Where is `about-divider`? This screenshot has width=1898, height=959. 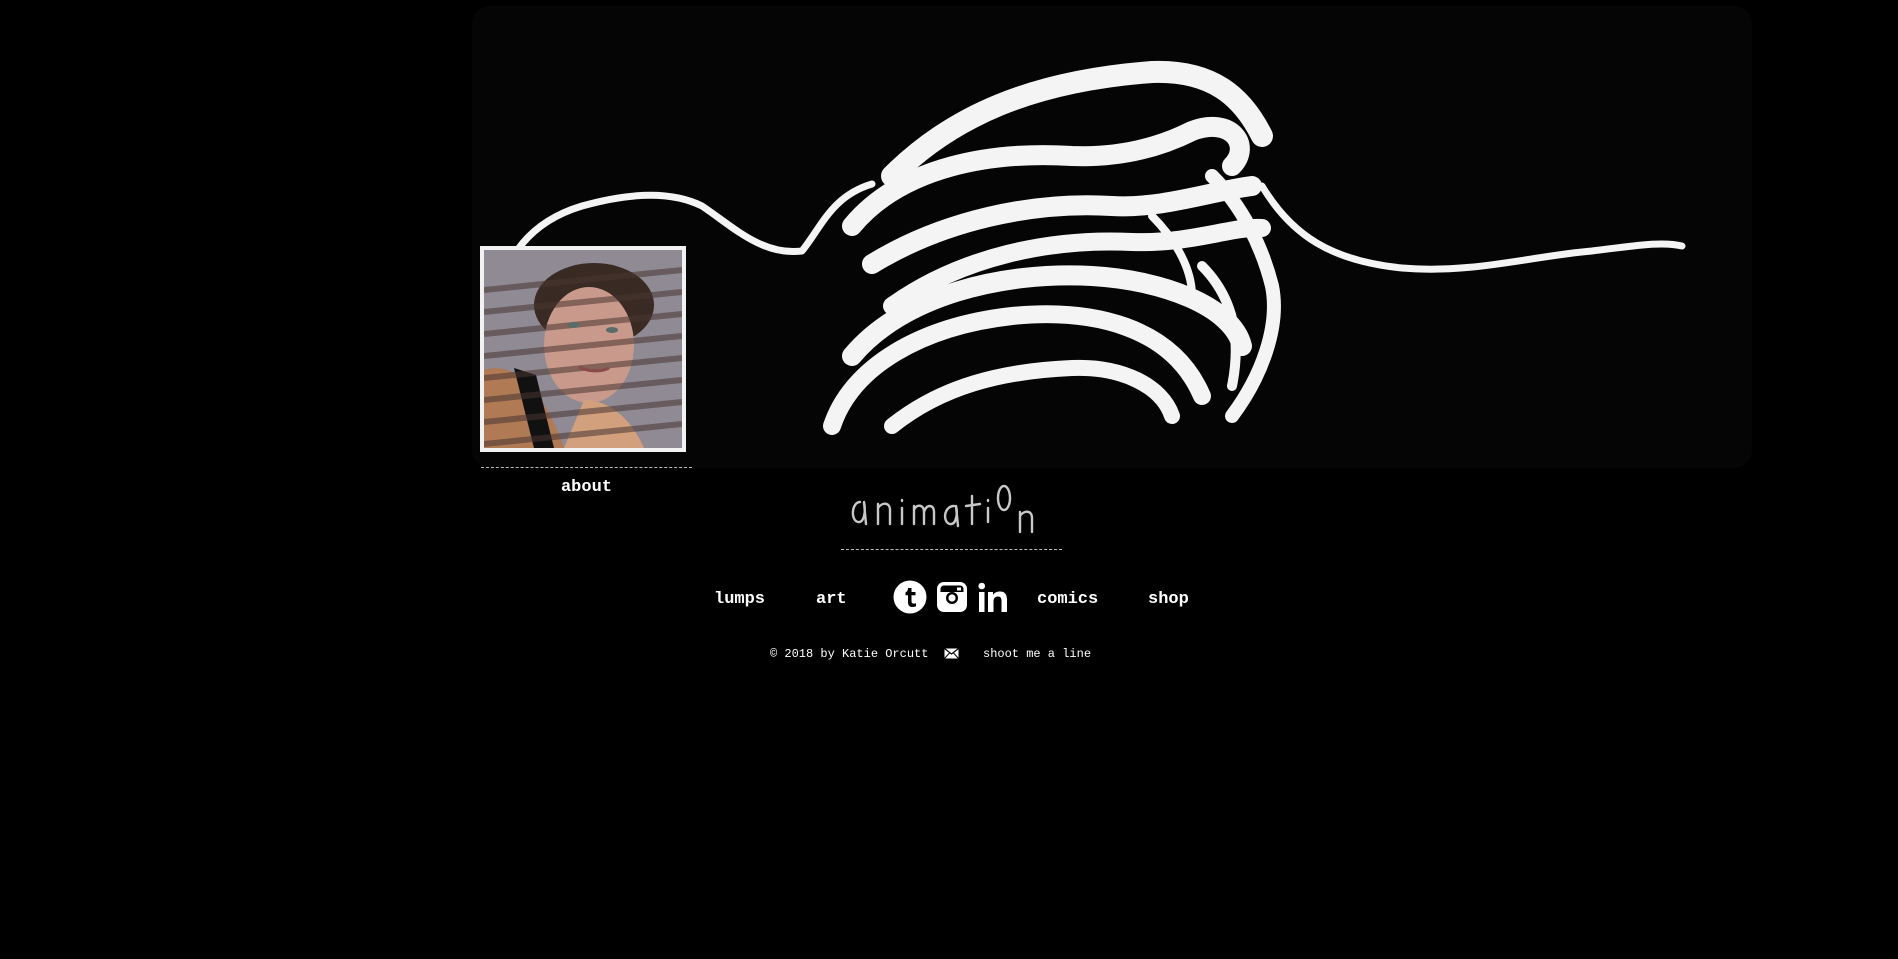 about-divider is located at coordinates (586, 467).